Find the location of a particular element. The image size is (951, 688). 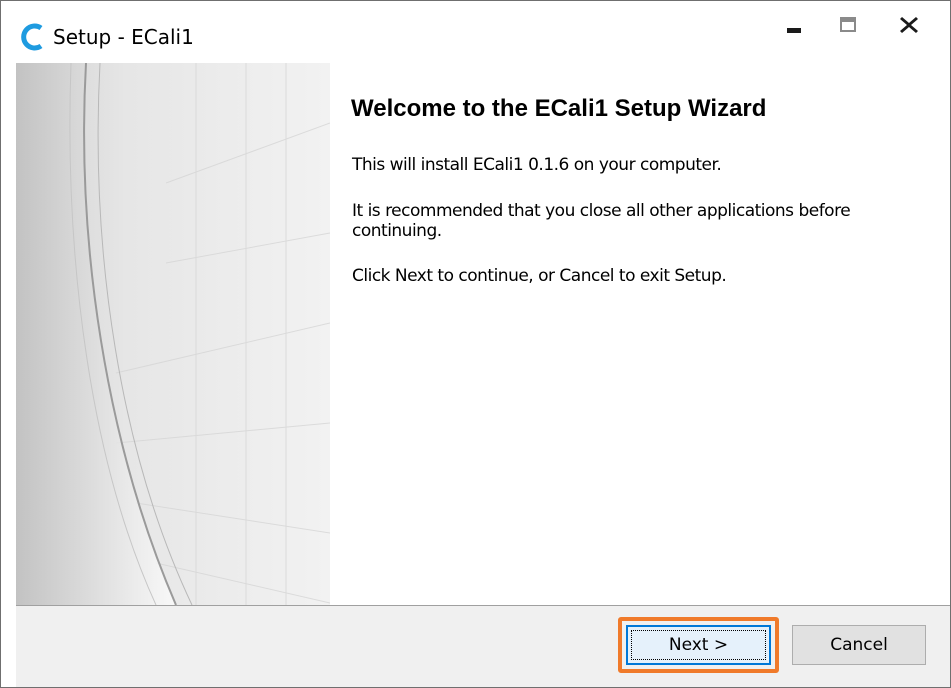

minimize-icon is located at coordinates (794, 27).